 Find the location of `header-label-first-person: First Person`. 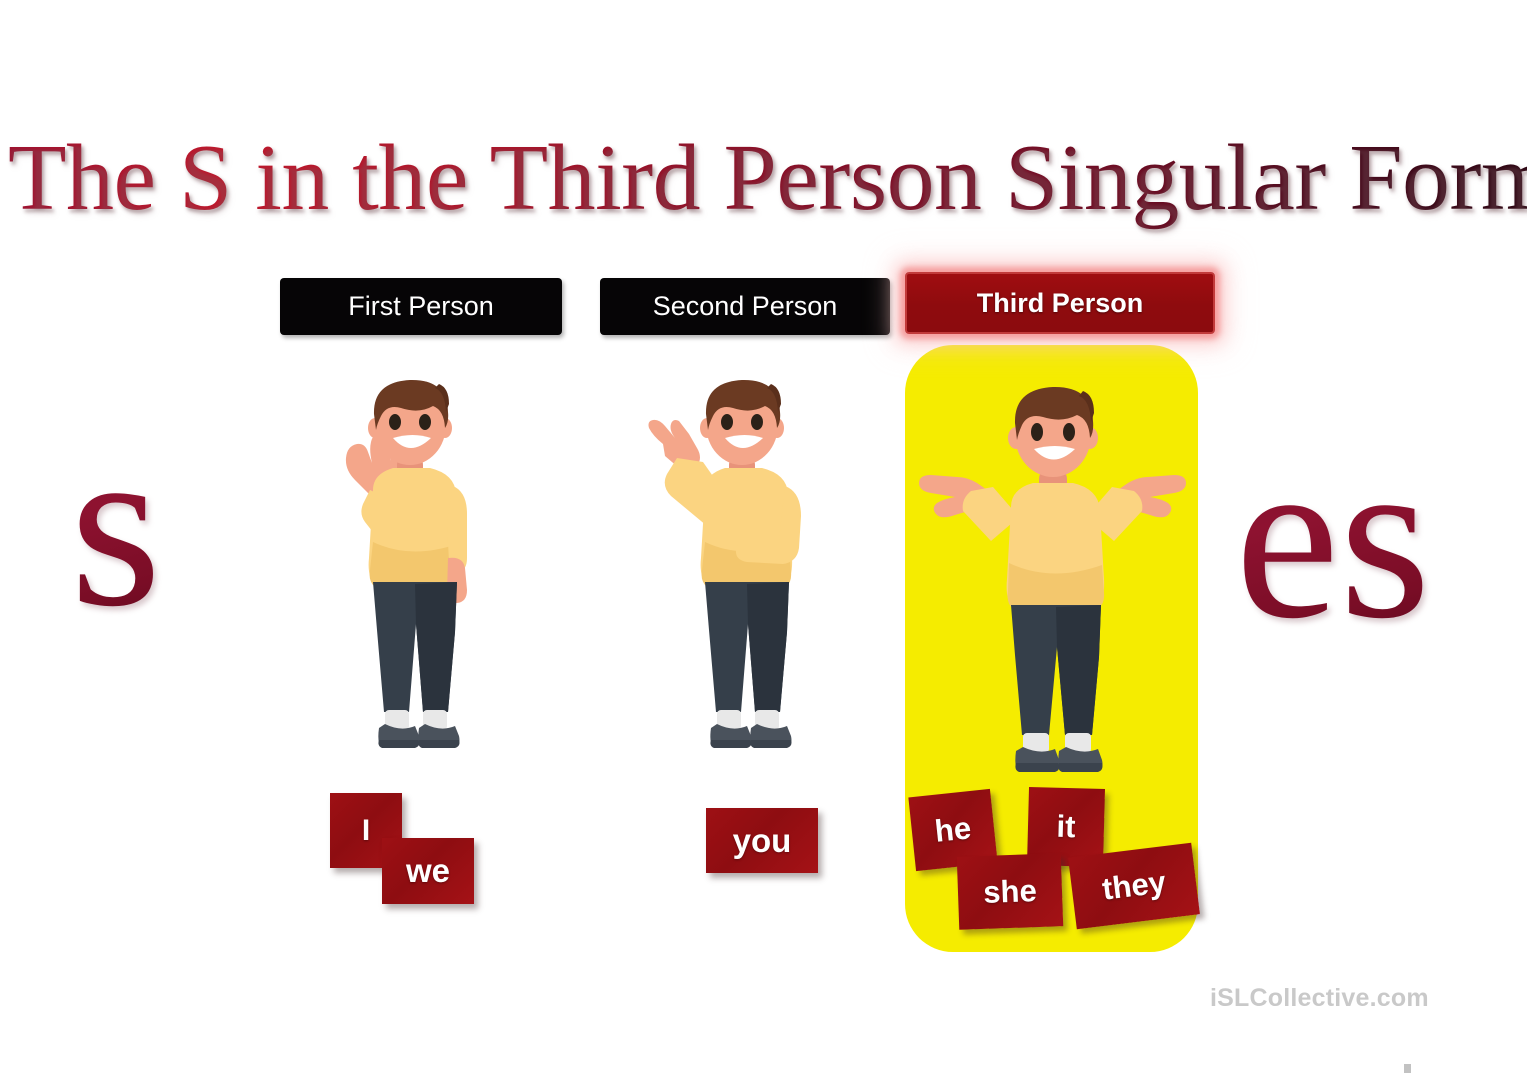

header-label-first-person: First Person is located at coordinates (421, 306).